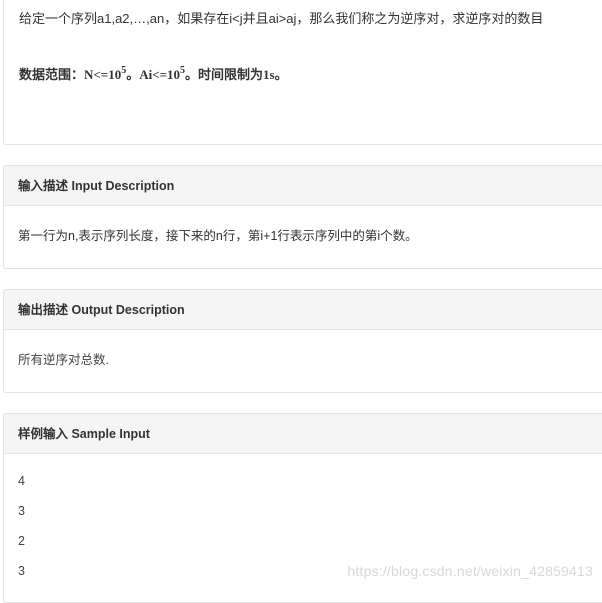 The width and height of the screenshot is (602, 603). Describe the element at coordinates (303, 310) in the screenshot. I see `output-description-heading: 输出描述 Output Description` at that location.